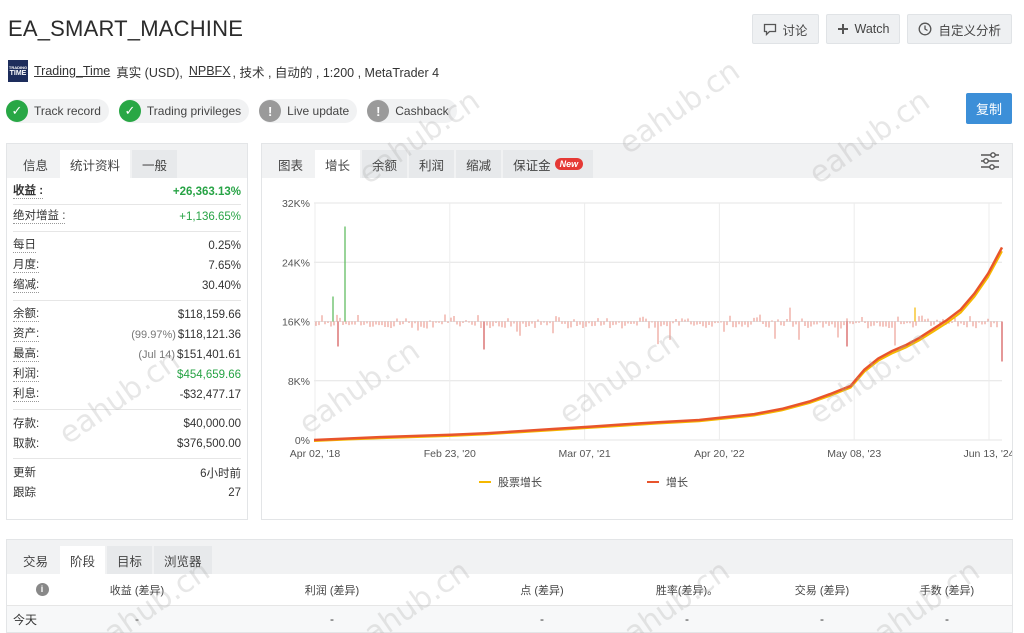 The width and height of the screenshot is (1024, 633). Describe the element at coordinates (308, 111) in the screenshot. I see `badge-live-update: ! Live update` at that location.